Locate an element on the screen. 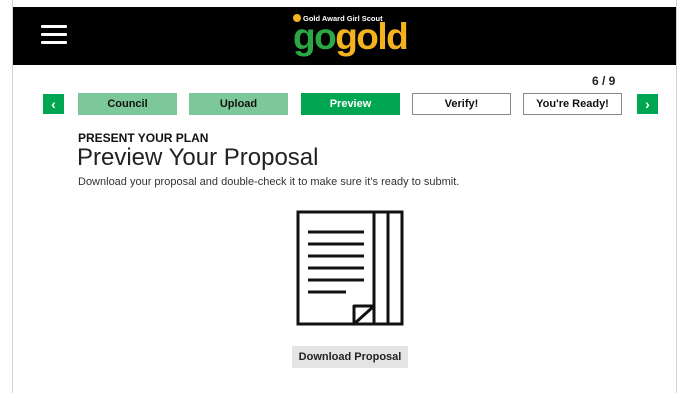  section-eyebrow: PRESENT YOUR PLAN is located at coordinates (143, 138).